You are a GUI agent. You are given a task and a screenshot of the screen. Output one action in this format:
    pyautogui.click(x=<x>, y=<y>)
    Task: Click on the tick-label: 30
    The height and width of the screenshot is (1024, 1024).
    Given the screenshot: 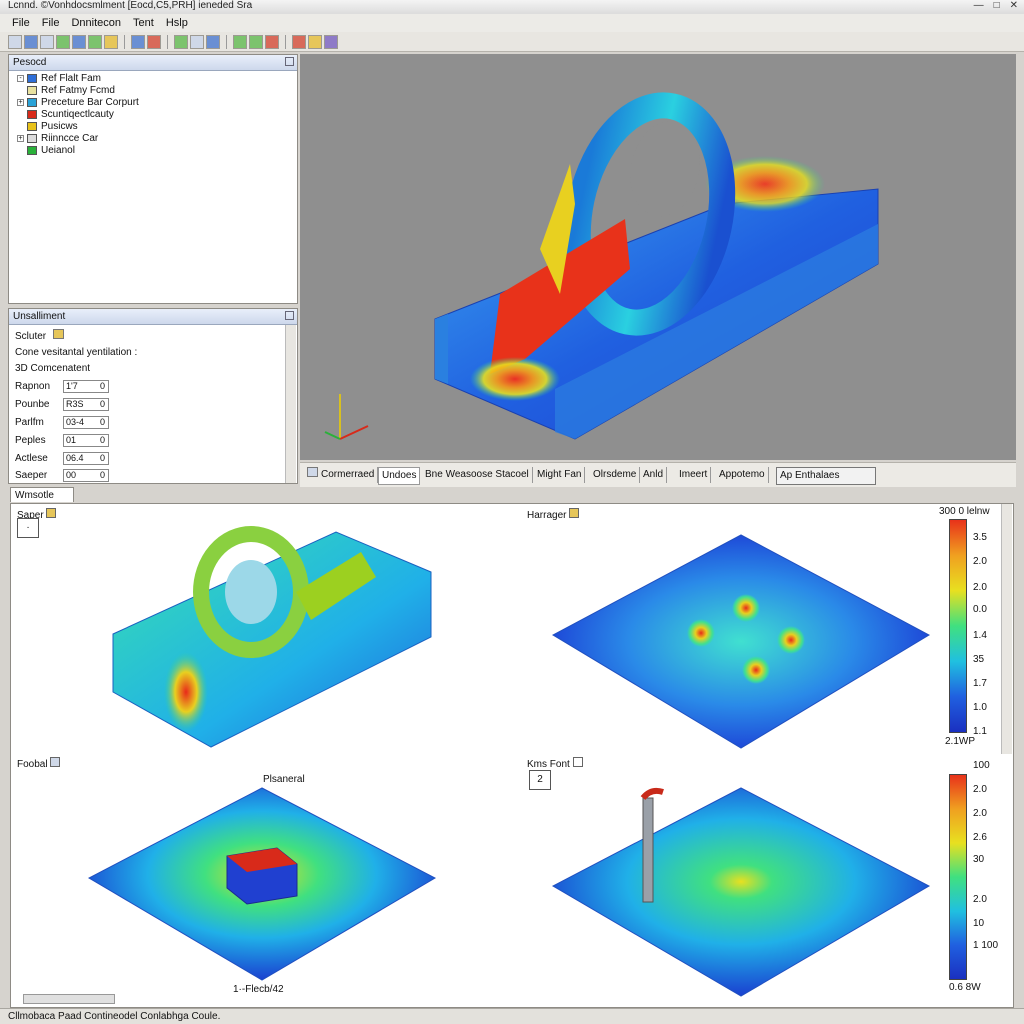 What is the action you would take?
    pyautogui.click(x=979, y=859)
    